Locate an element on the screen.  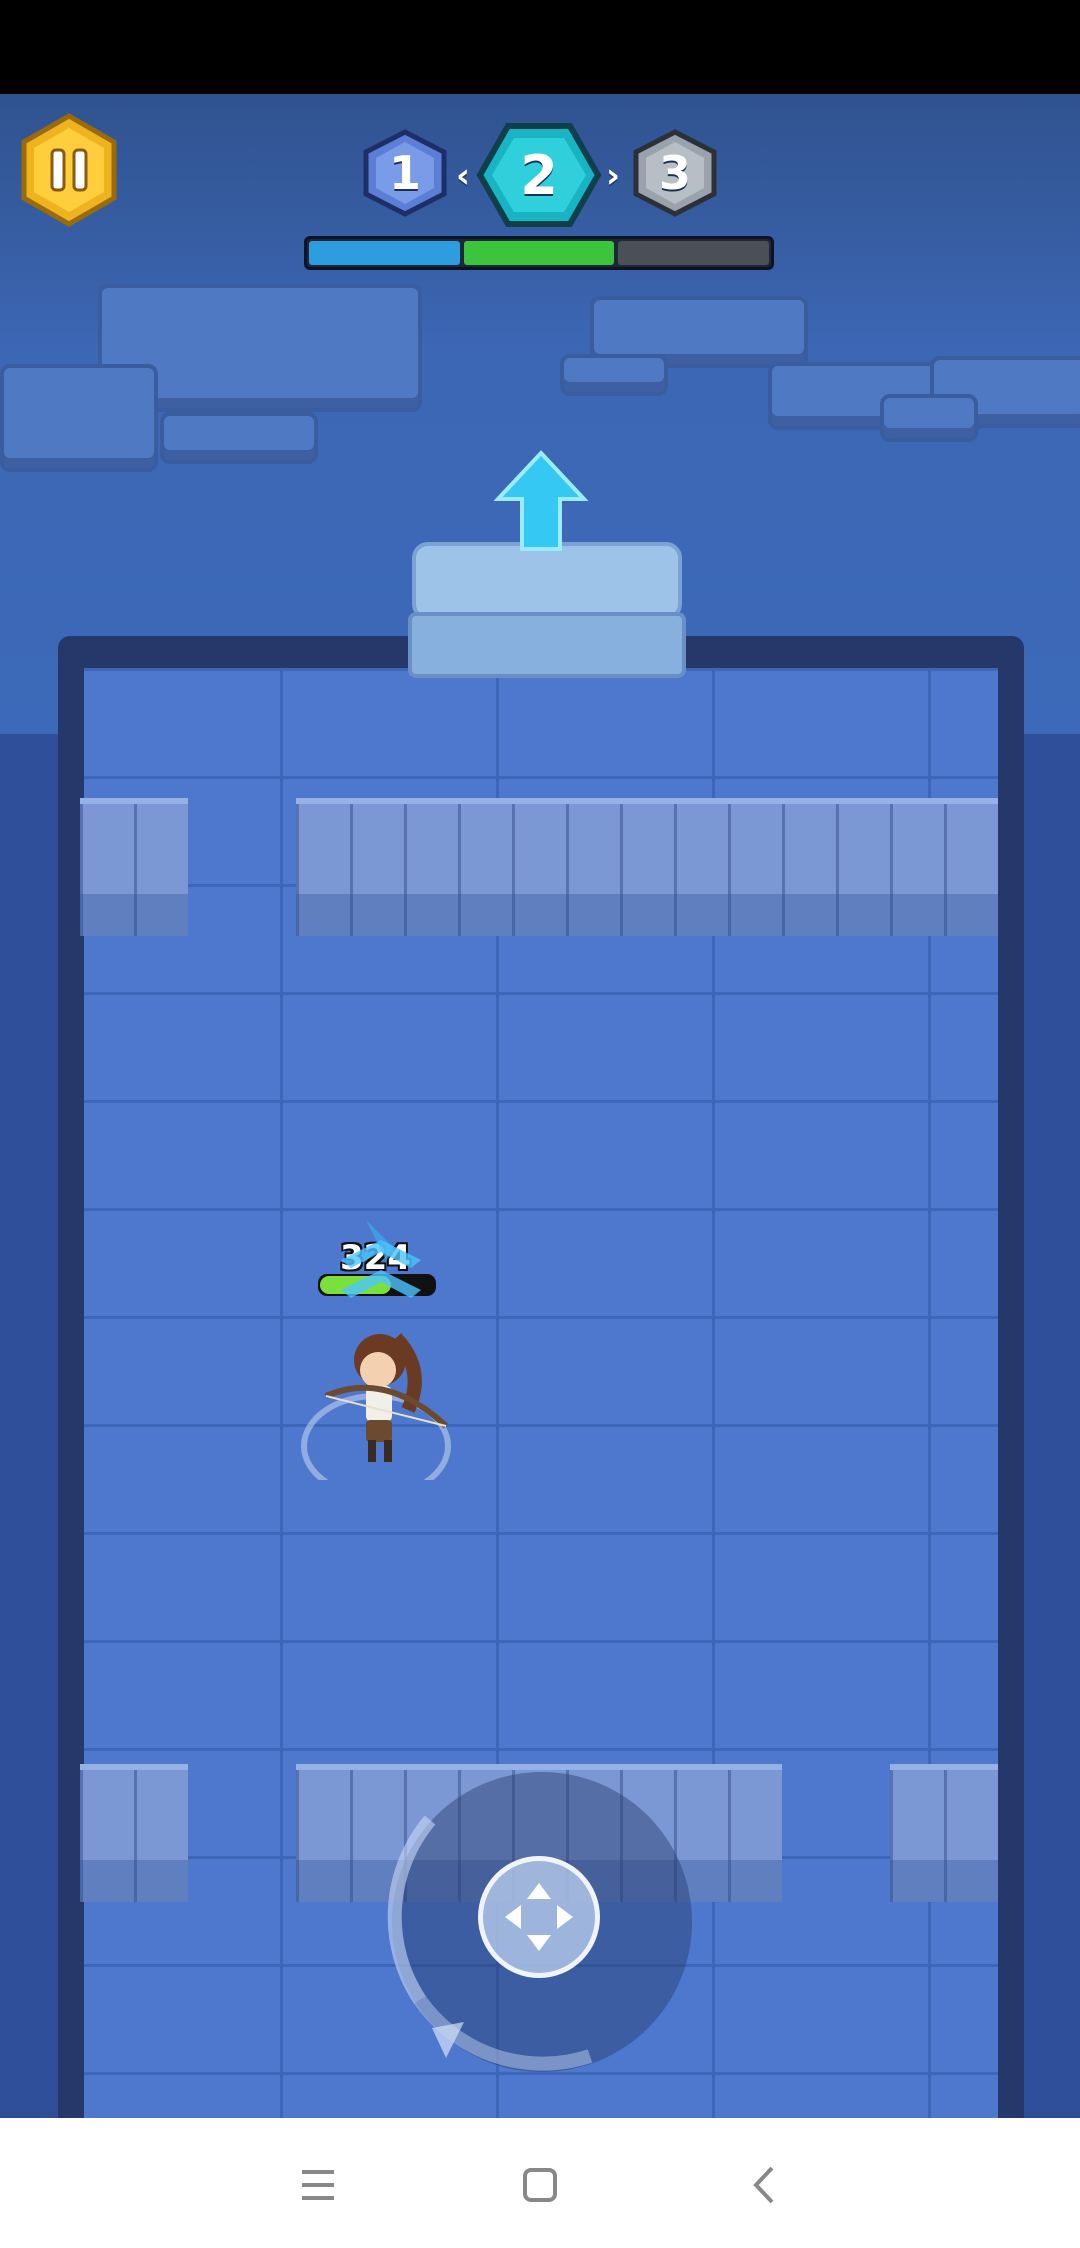
stage-hex-1: 1 is located at coordinates (405, 173).